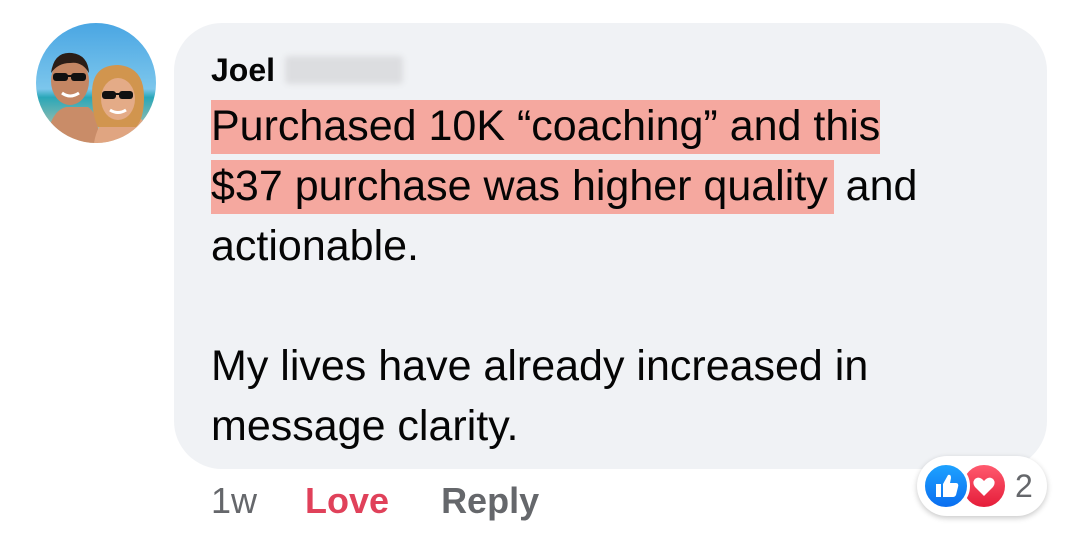 The width and height of the screenshot is (1090, 549). What do you see at coordinates (347, 501) in the screenshot?
I see `love-reaction-button: Love` at bounding box center [347, 501].